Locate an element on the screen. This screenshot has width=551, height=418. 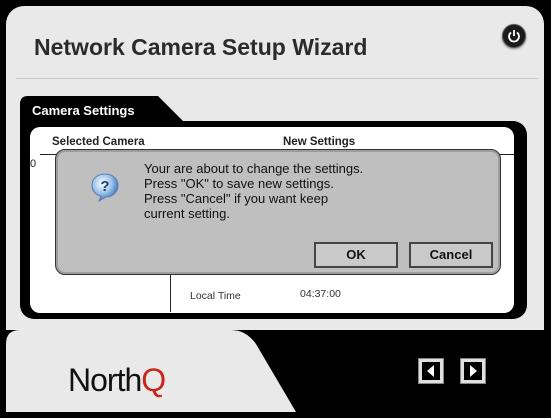
page-title: Network Camera Setup Wizard is located at coordinates (201, 47).